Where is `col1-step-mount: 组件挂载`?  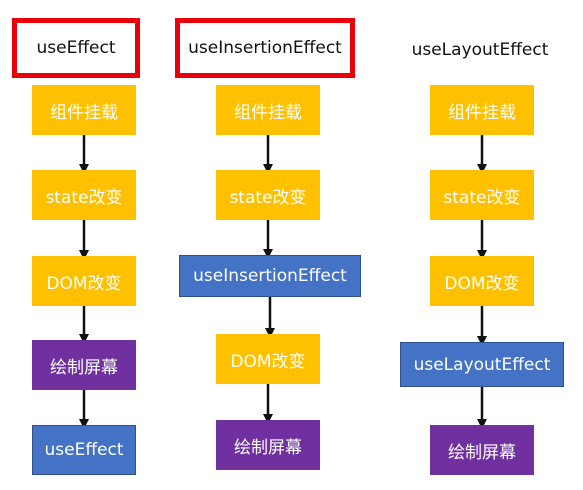
col1-step-mount: 组件挂载 is located at coordinates (84, 110).